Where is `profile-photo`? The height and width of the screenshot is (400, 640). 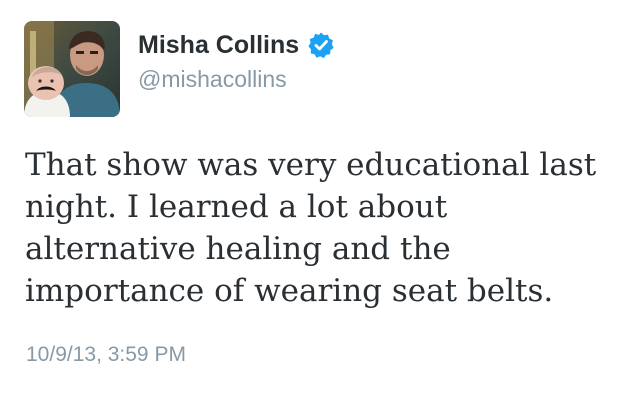 profile-photo is located at coordinates (72, 69).